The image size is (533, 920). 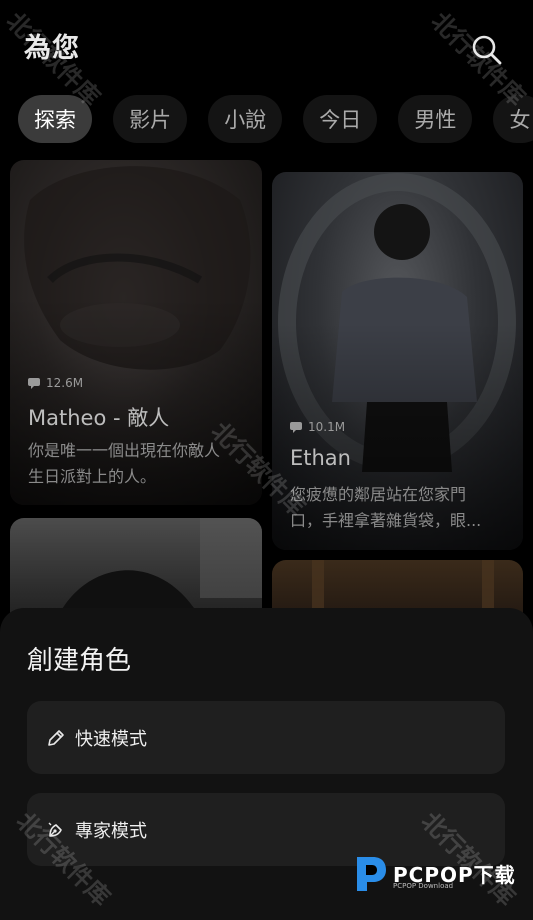 I want to click on chat-count: 12.6M, so click(x=55, y=383).